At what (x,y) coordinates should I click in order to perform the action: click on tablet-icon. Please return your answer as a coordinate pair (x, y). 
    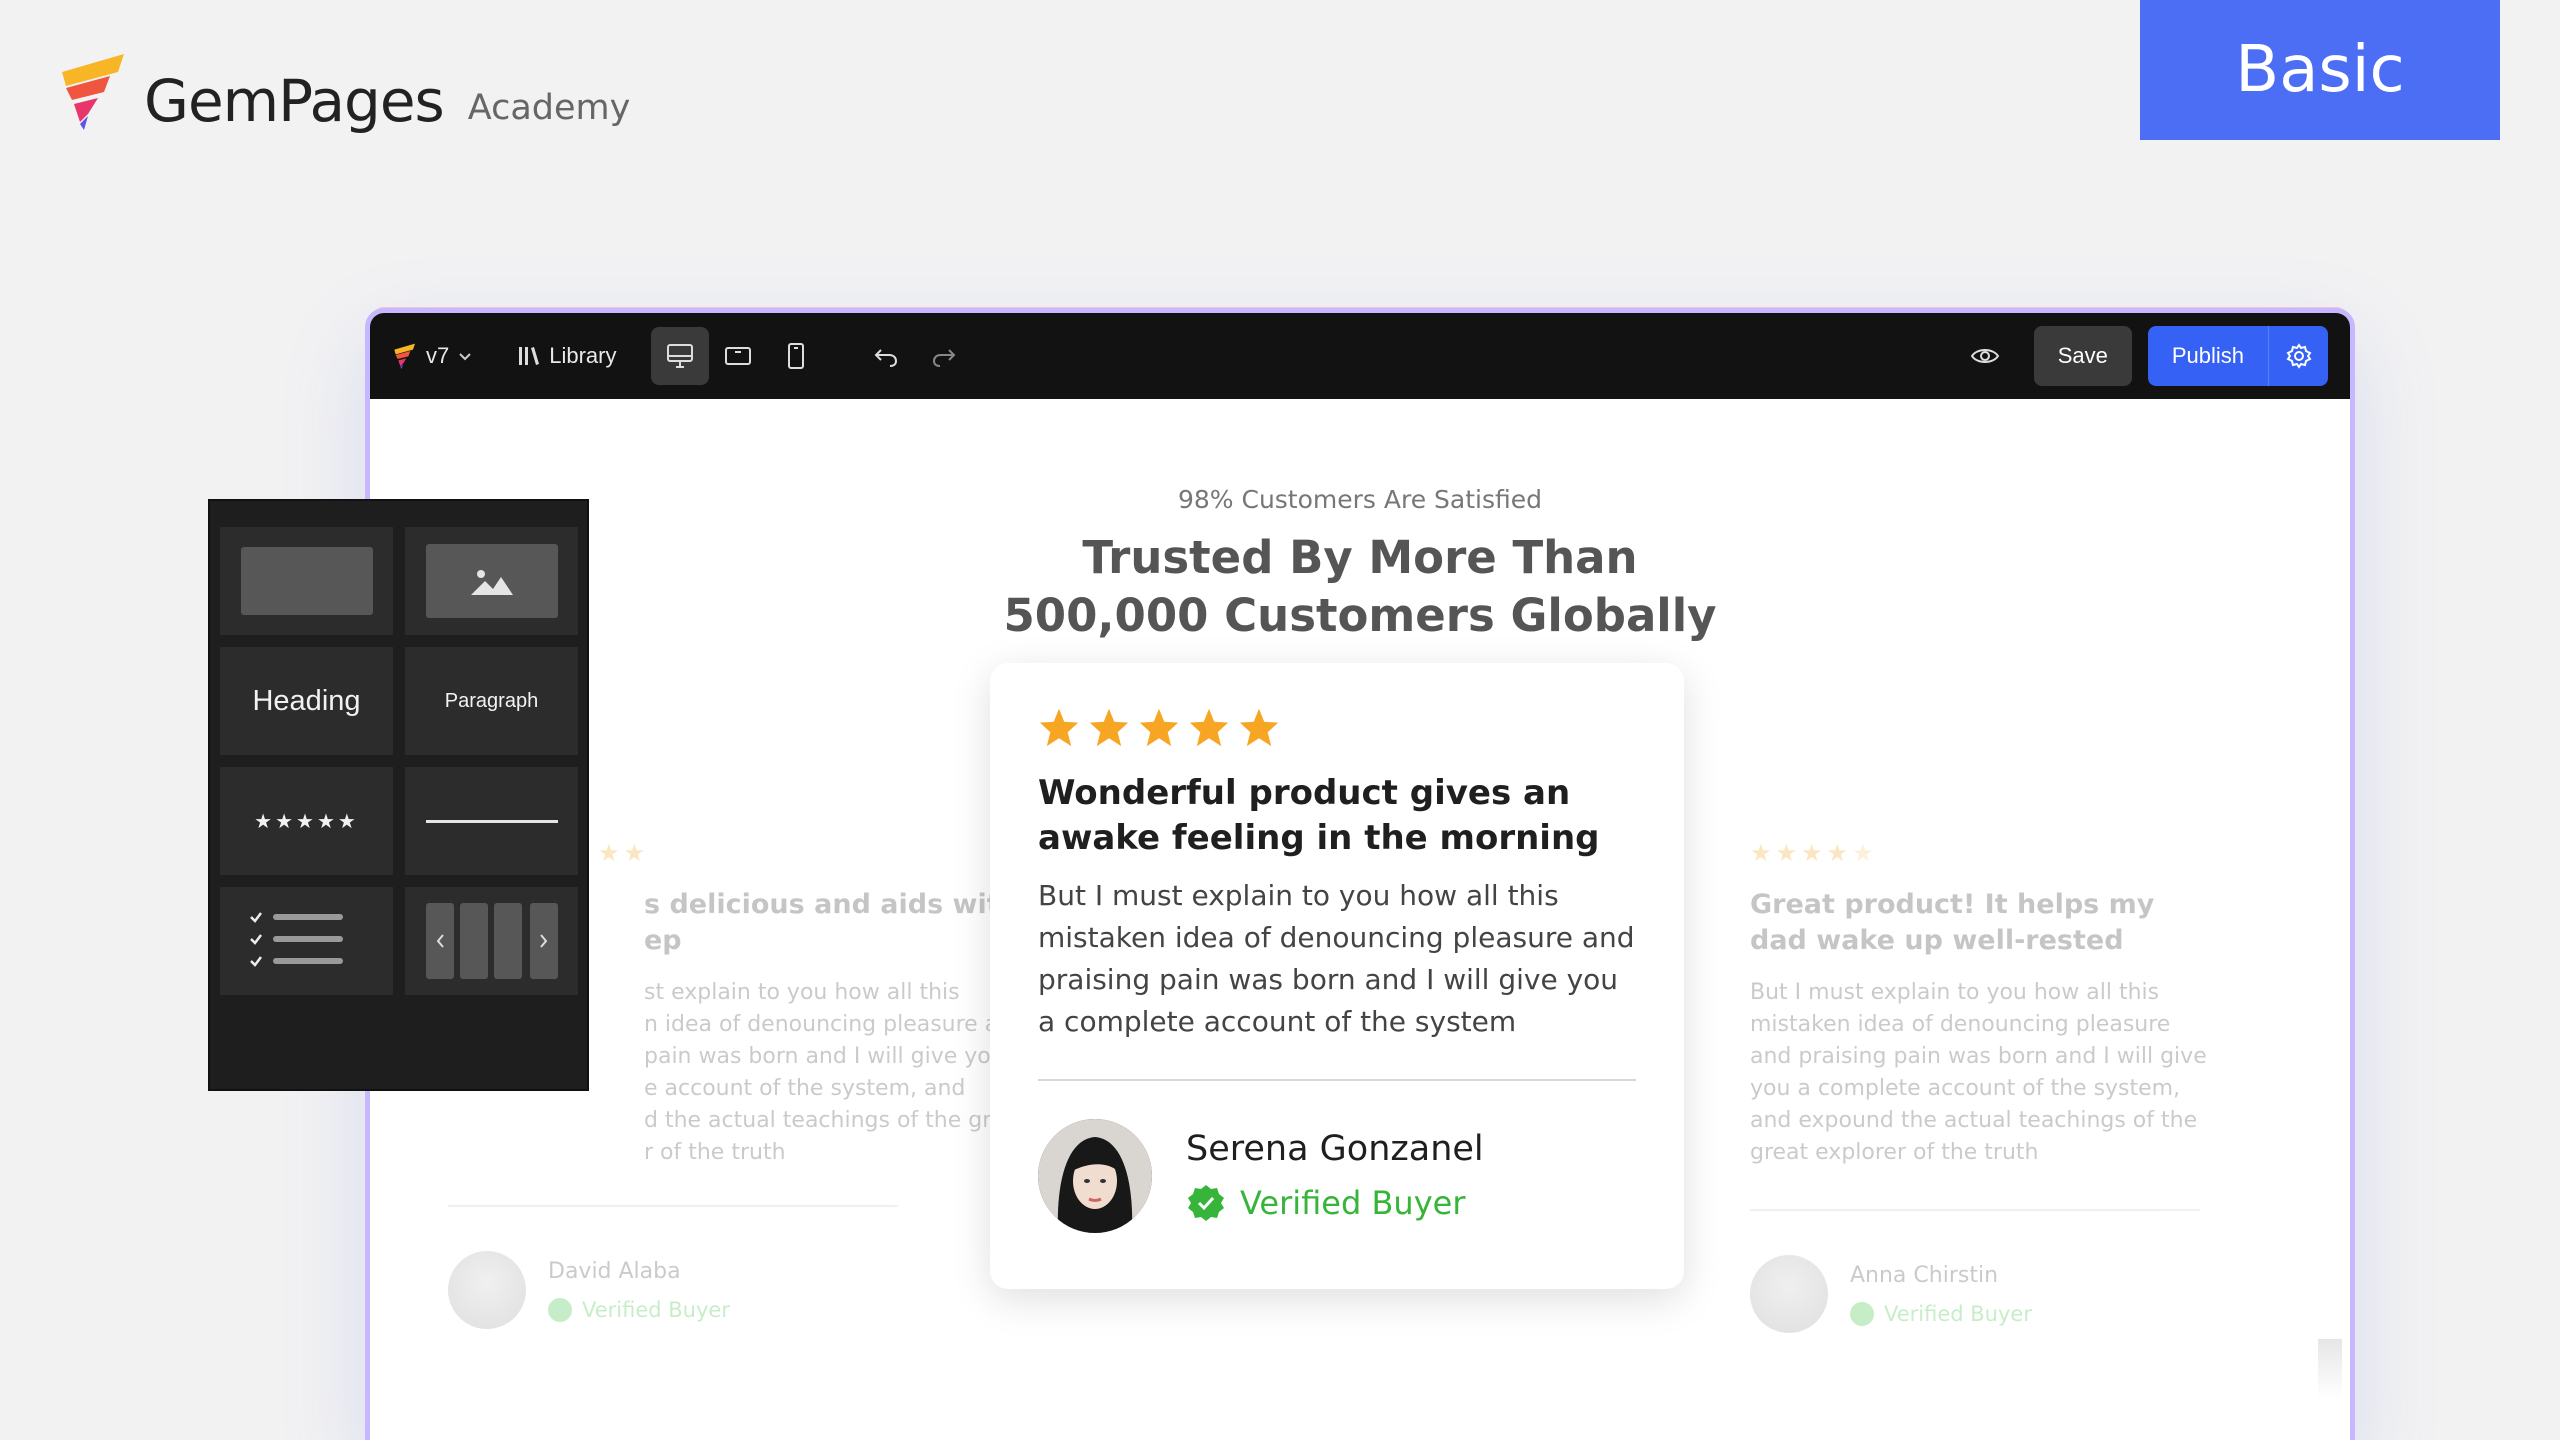
    Looking at the image, I should click on (737, 356).